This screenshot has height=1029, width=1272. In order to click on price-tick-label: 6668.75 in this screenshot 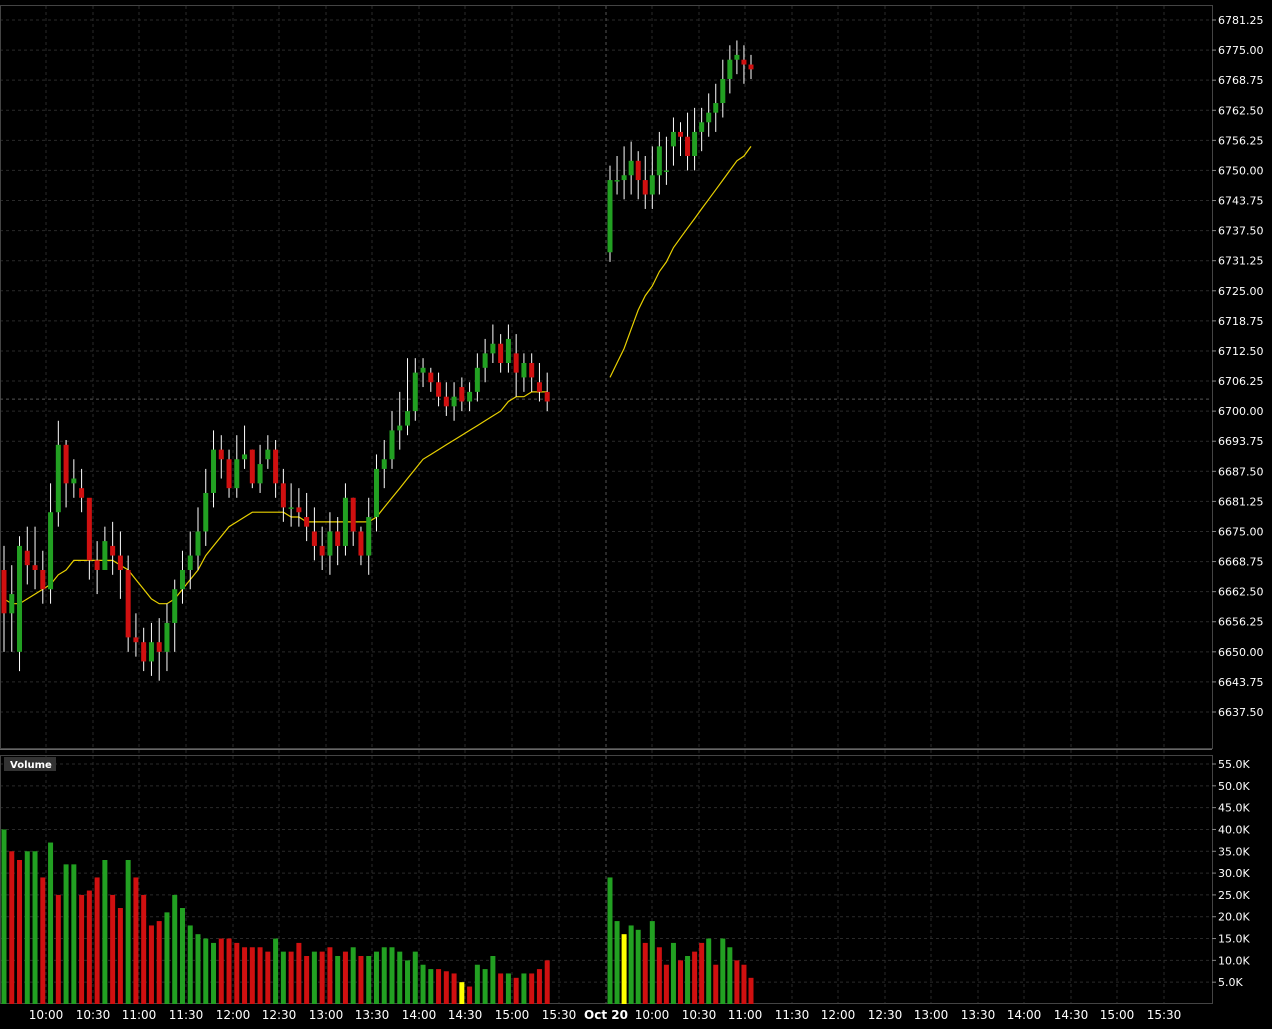, I will do `click(1241, 562)`.